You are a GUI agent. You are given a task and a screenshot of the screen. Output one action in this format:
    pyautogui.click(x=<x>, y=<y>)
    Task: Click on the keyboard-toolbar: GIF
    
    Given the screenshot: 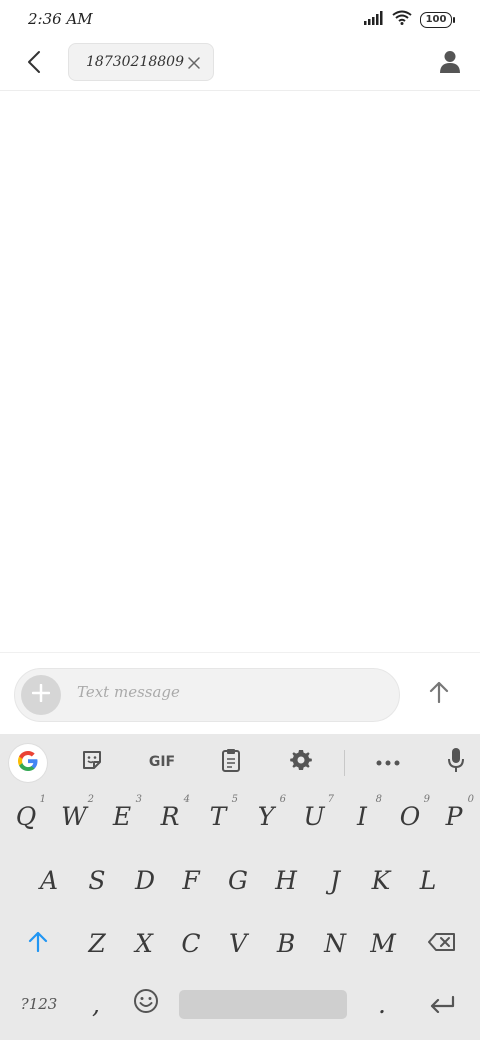 What is the action you would take?
    pyautogui.click(x=240, y=761)
    